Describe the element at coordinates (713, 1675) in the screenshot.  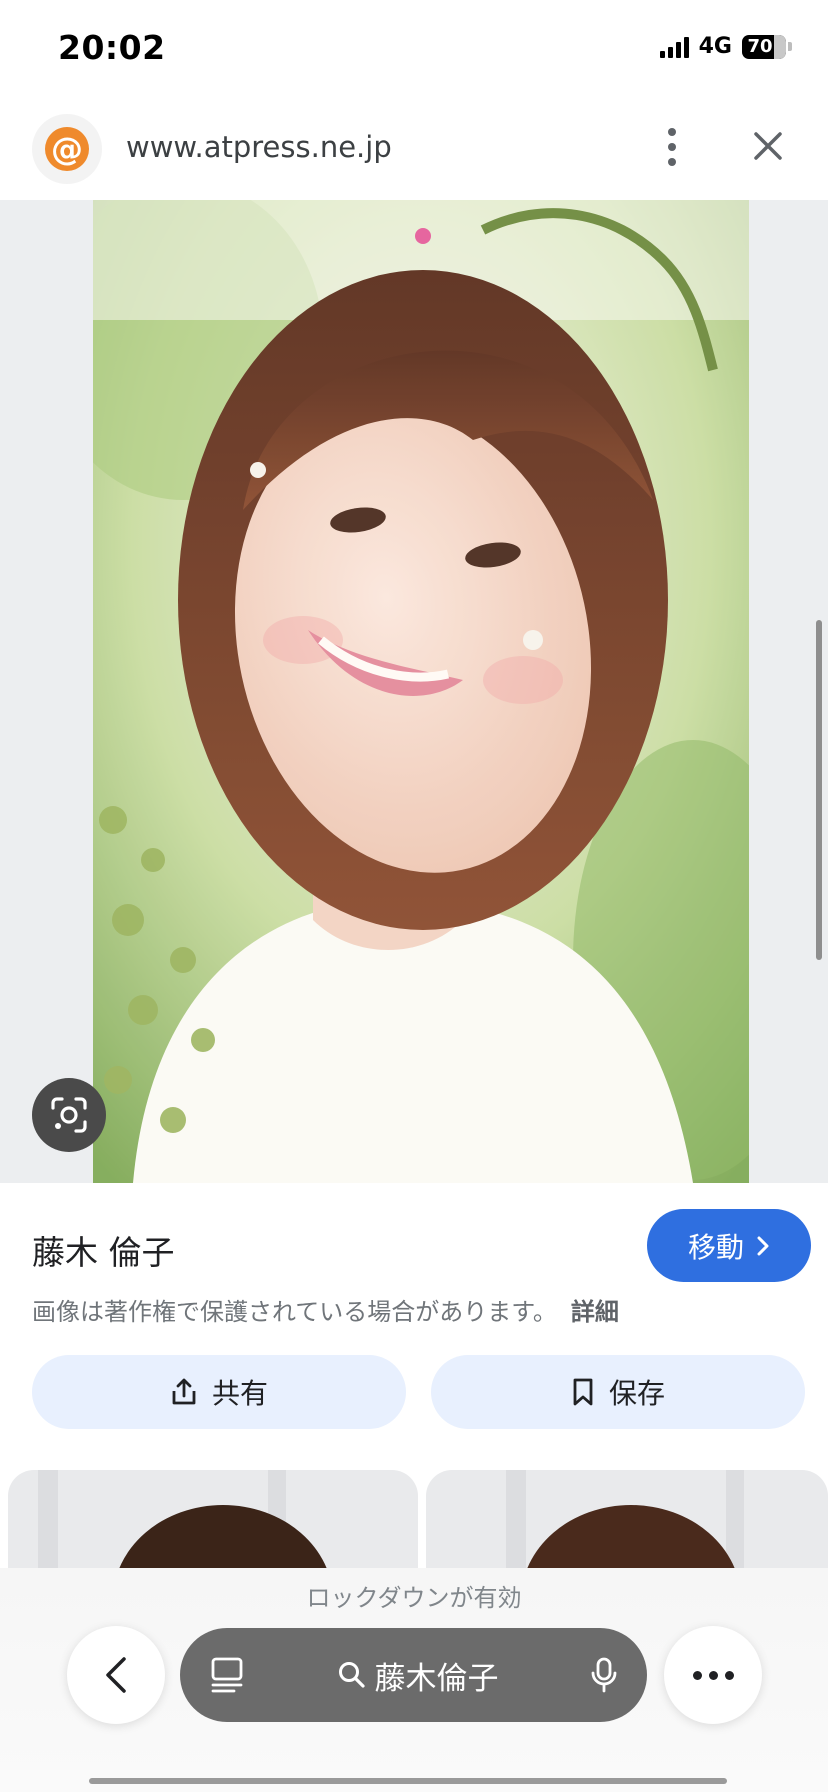
I see `more-menu-button` at that location.